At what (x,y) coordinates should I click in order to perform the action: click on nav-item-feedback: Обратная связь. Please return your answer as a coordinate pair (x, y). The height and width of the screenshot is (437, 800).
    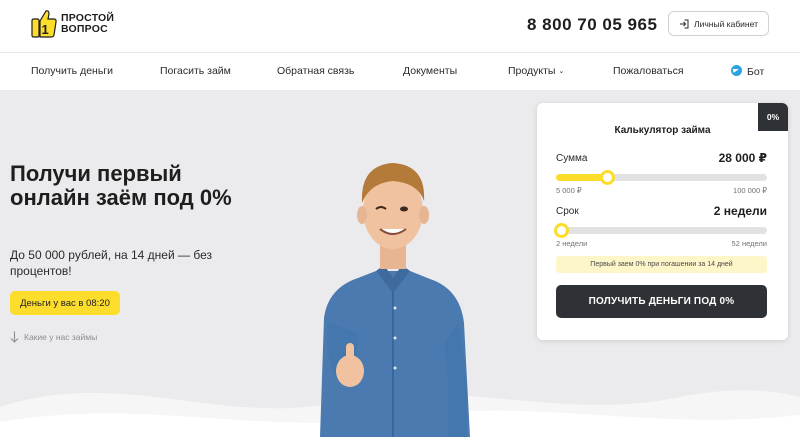
    Looking at the image, I should click on (315, 71).